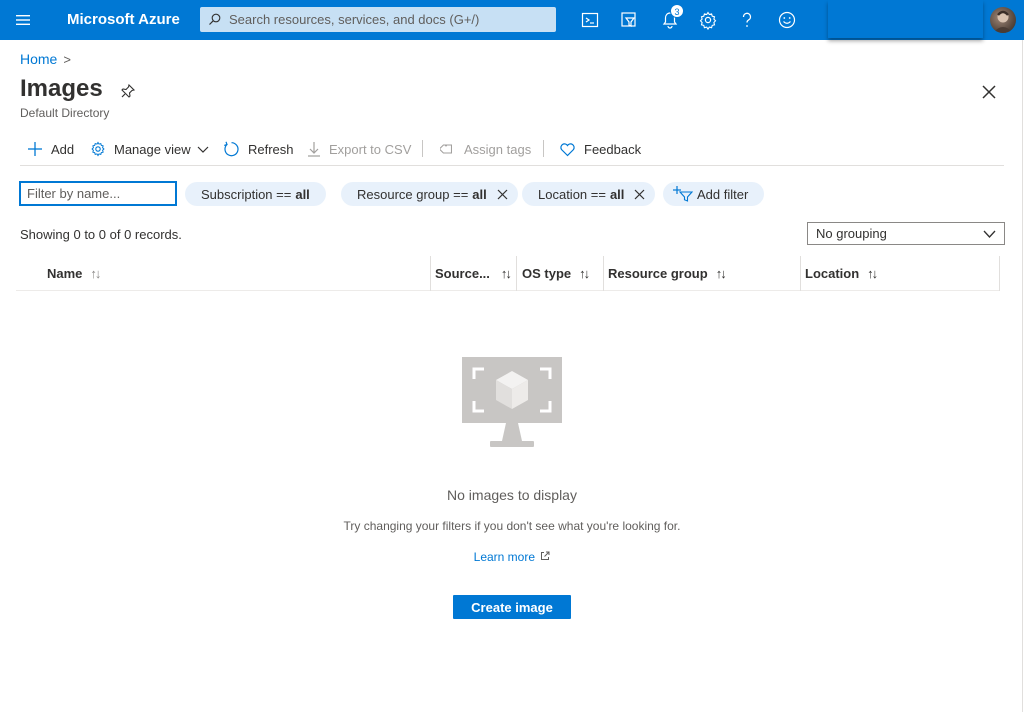  What do you see at coordinates (547, 273) in the screenshot?
I see `column-header-label: OS type` at bounding box center [547, 273].